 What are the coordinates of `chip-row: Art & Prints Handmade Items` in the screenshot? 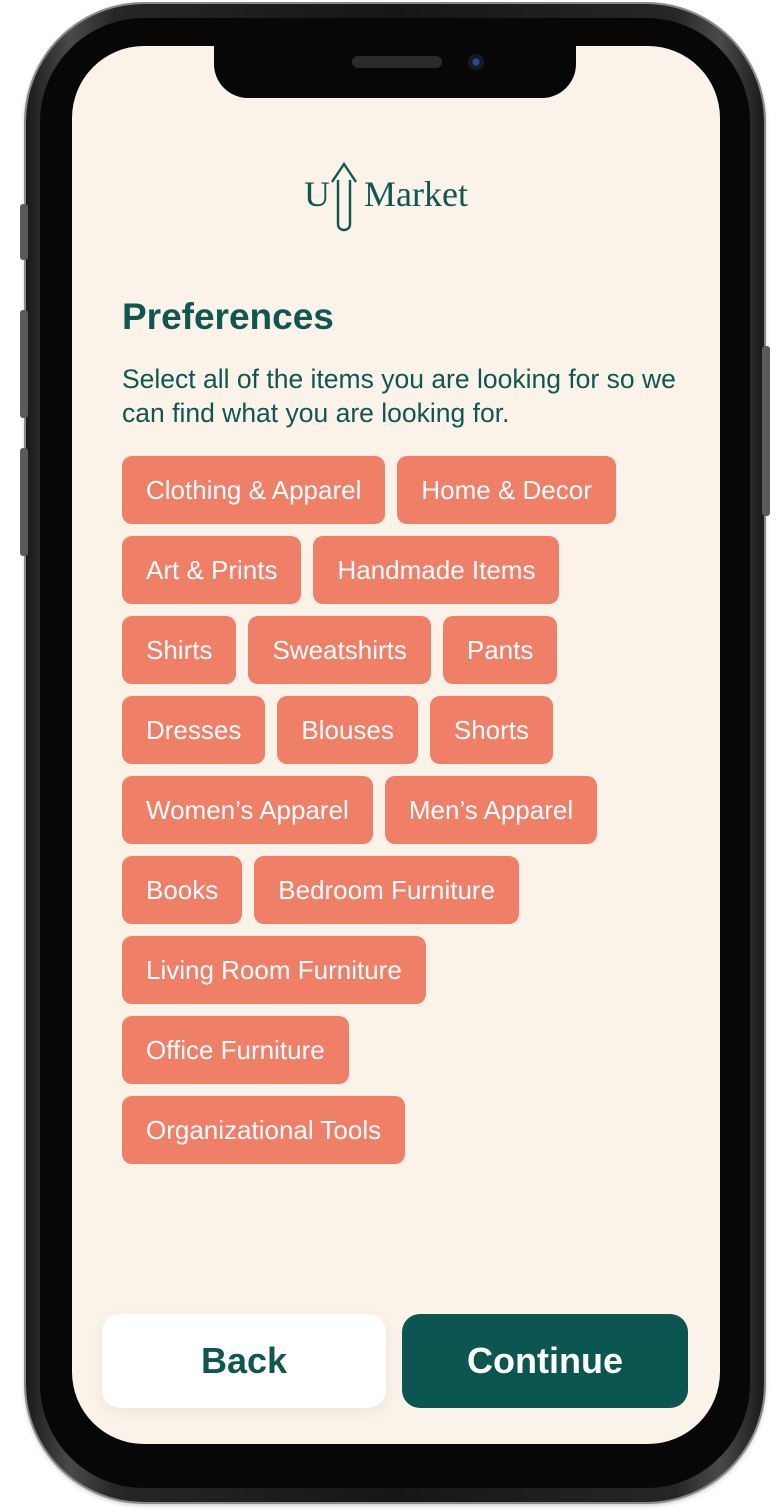 It's located at (402, 570).